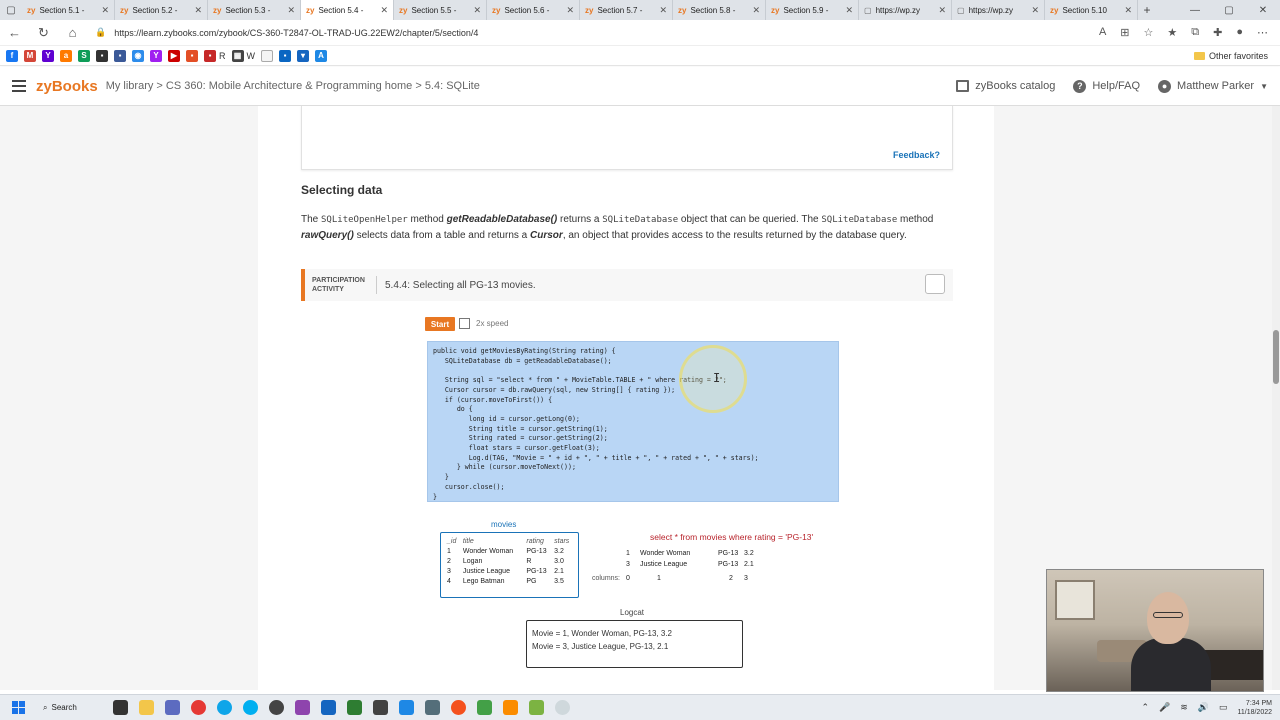 This screenshot has width=1280, height=720. I want to click on help-link: ? Help/FAQ, so click(1106, 86).